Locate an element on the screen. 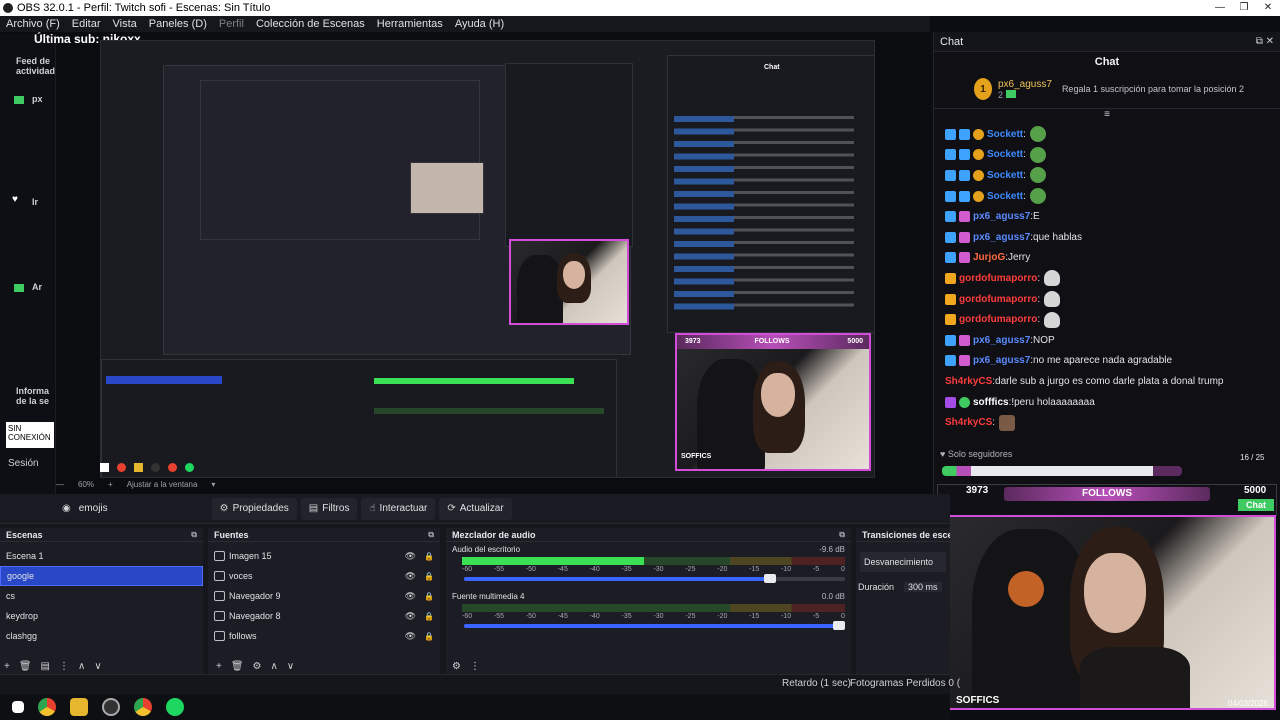 This screenshot has height=720, width=1280. transition-select: Desvanecimiento is located at coordinates (903, 562).